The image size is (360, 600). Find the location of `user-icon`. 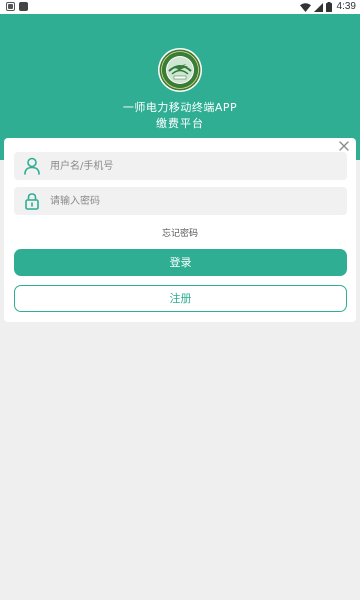

user-icon is located at coordinates (32, 166).